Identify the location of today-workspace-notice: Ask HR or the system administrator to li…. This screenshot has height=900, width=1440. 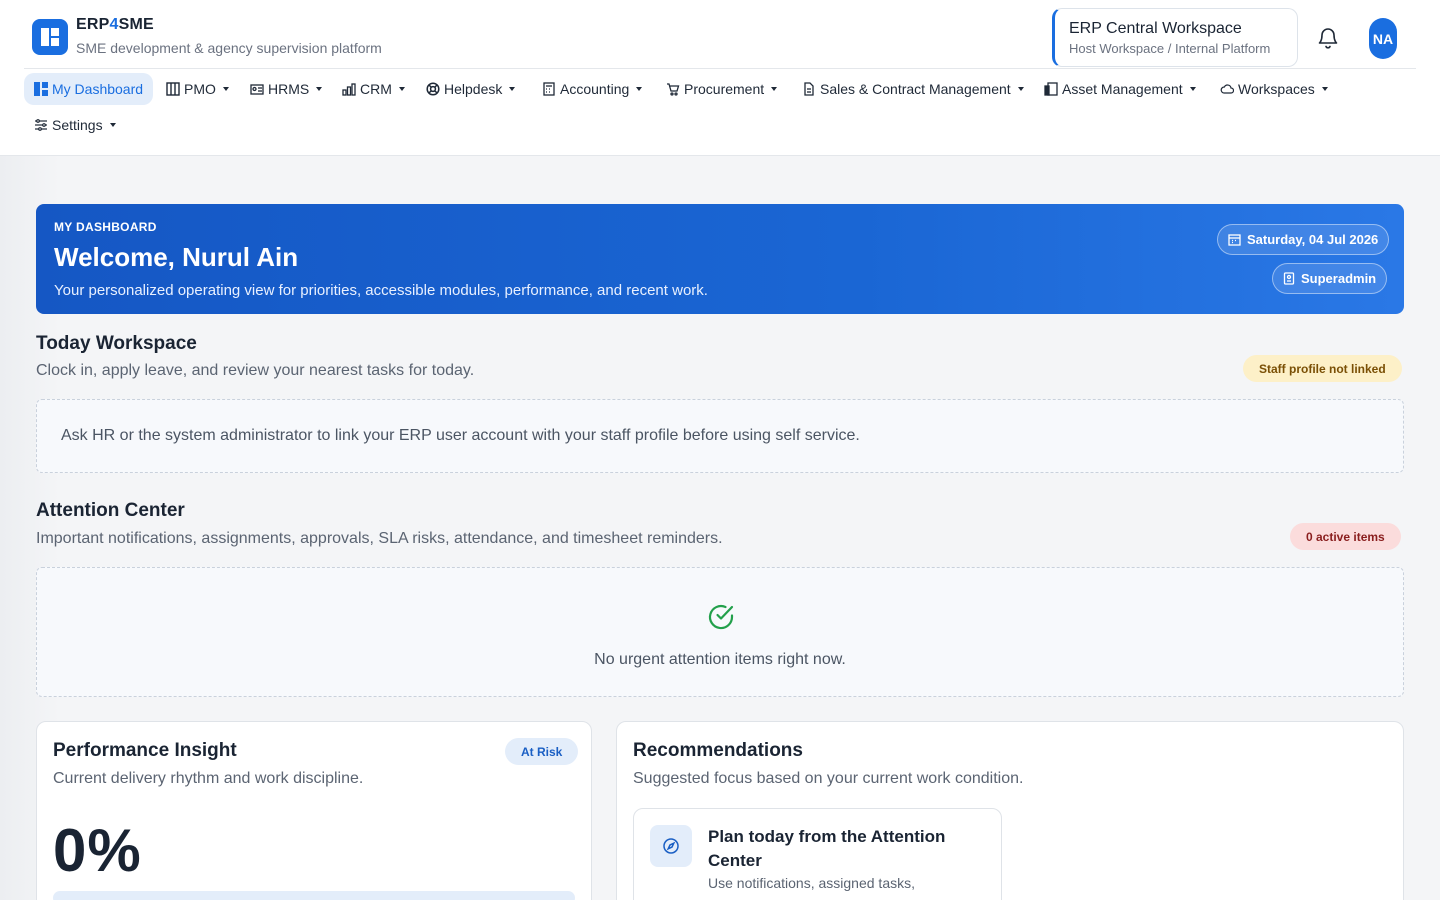
(720, 436).